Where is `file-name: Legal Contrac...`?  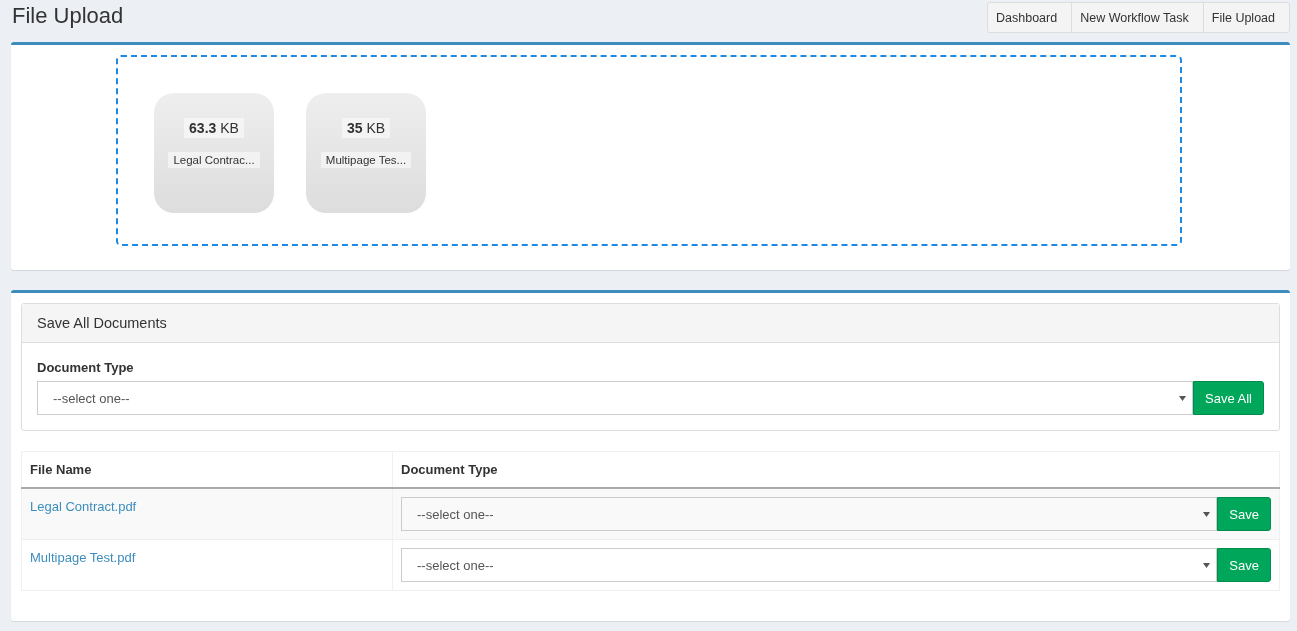
file-name: Legal Contrac... is located at coordinates (214, 160).